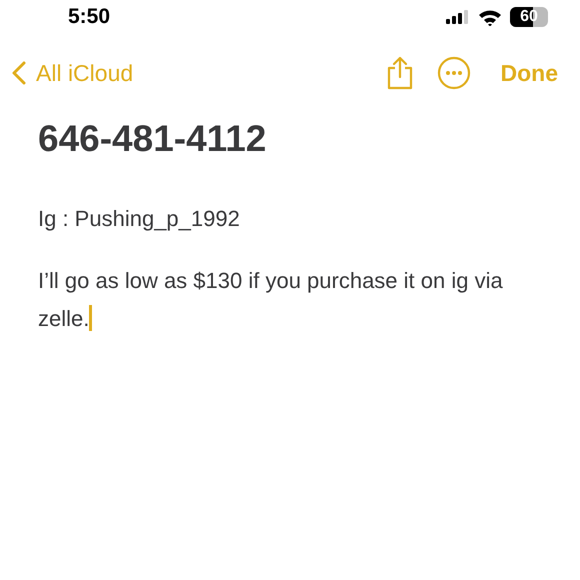 This screenshot has width=580, height=580. I want to click on more-icon, so click(453, 73).